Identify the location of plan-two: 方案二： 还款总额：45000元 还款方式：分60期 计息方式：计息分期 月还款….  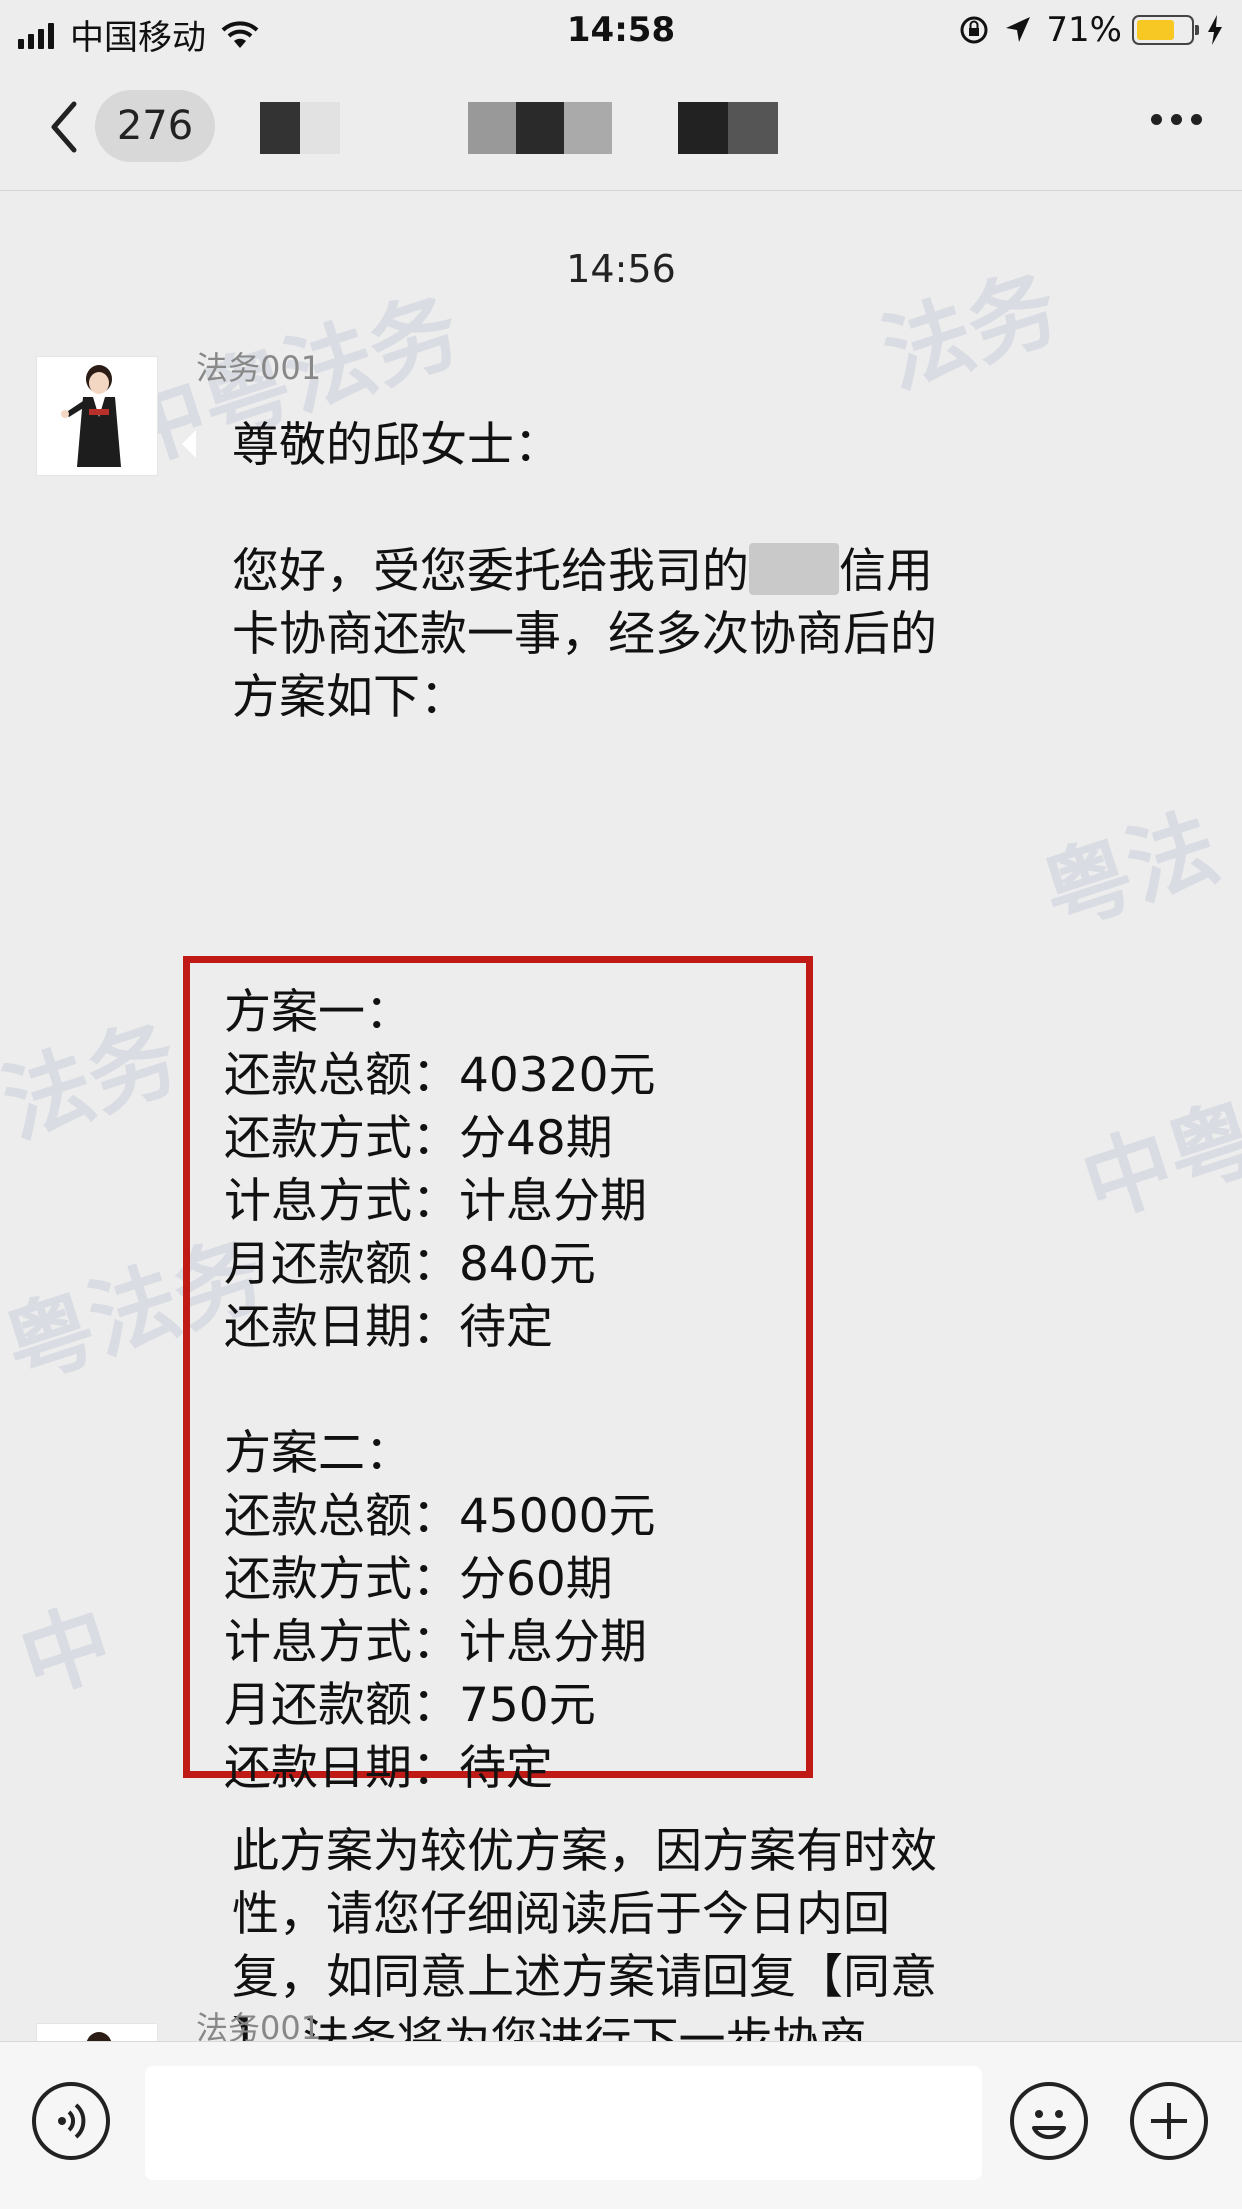
(440, 1611).